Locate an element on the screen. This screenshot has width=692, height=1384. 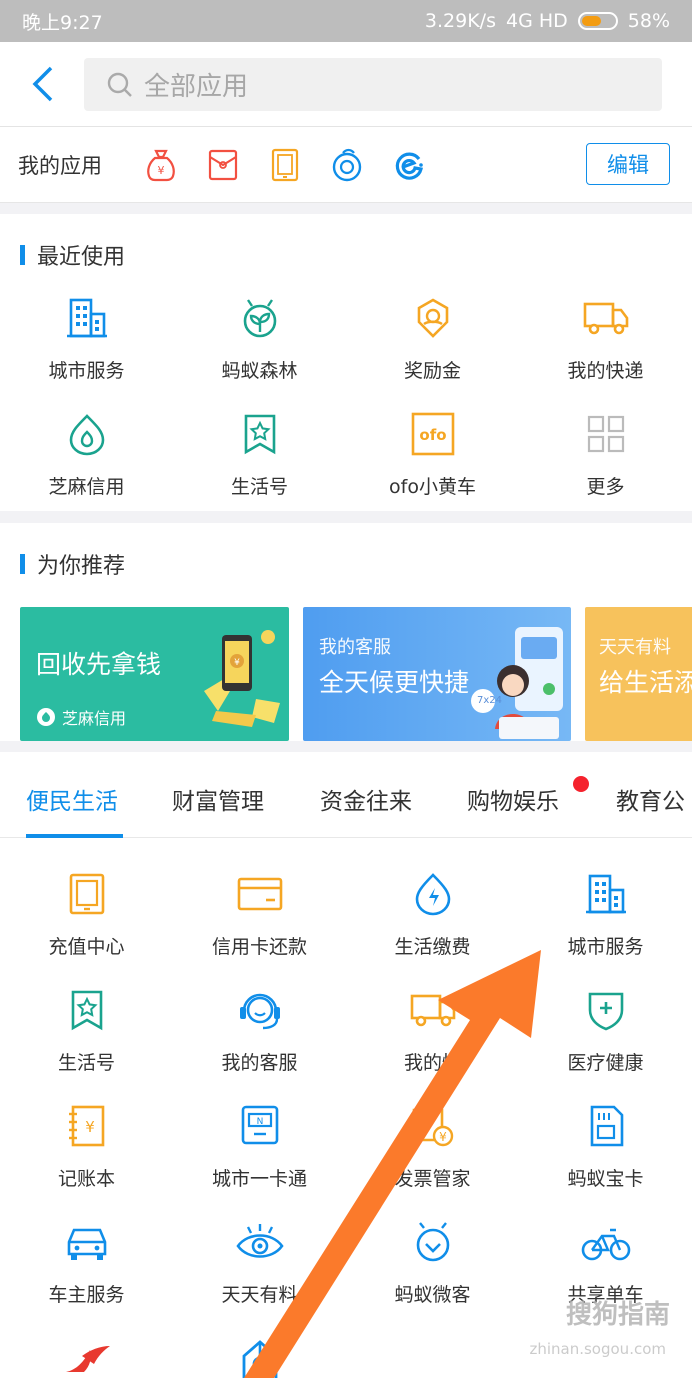
recent-item-label: 奖励金 is located at coordinates (432, 371).